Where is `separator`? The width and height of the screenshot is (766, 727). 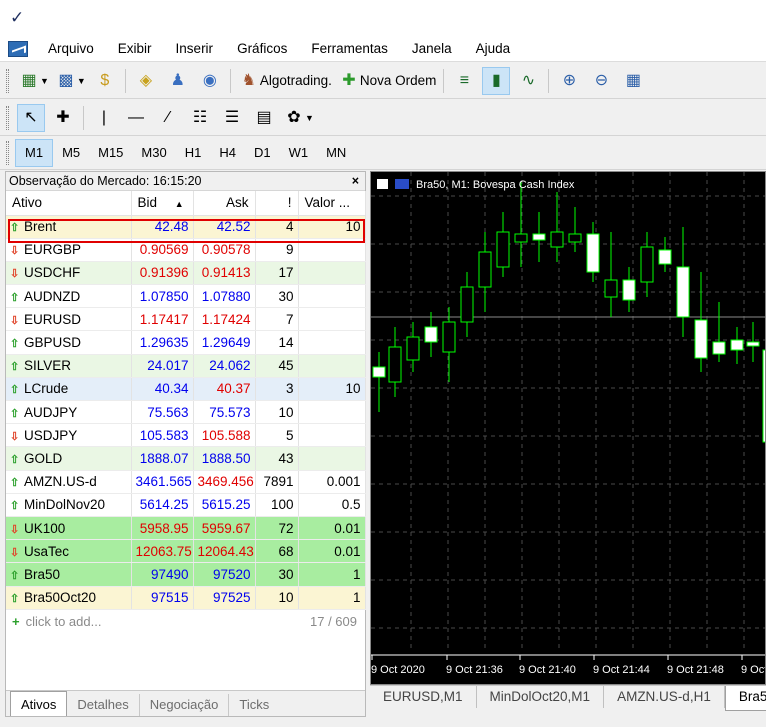
separator is located at coordinates (230, 80).